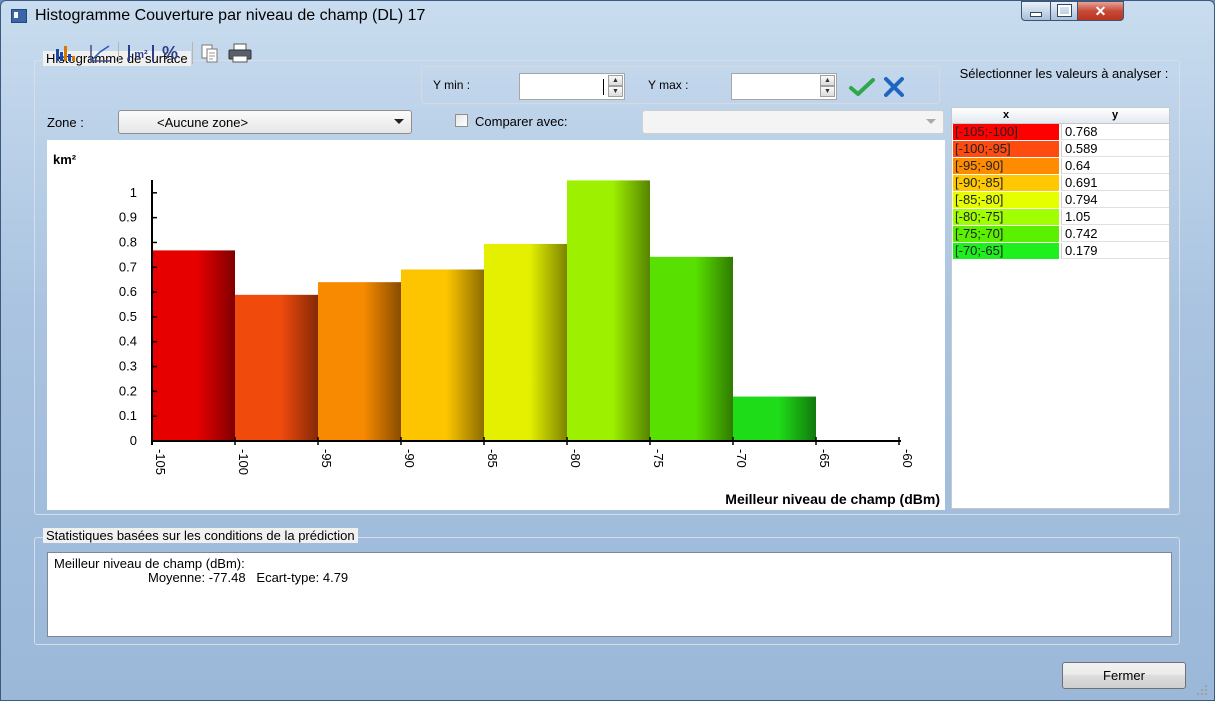 Image resolution: width=1215 pixels, height=701 pixels. Describe the element at coordinates (1124, 675) in the screenshot. I see `close-button: Fermer` at that location.